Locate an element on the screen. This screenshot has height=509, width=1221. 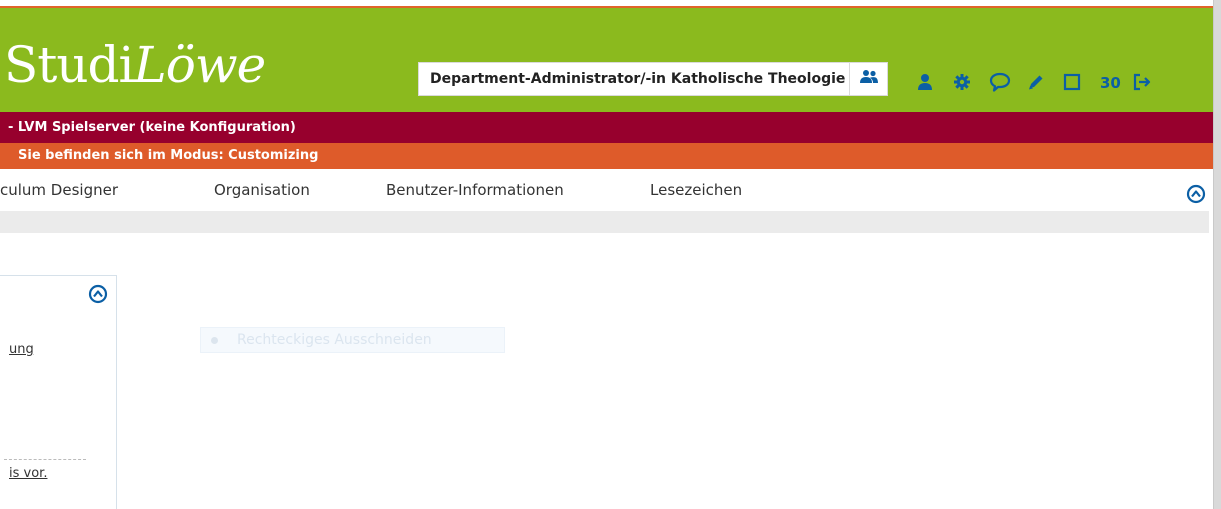
window-scrollbar is located at coordinates (1217, 254).